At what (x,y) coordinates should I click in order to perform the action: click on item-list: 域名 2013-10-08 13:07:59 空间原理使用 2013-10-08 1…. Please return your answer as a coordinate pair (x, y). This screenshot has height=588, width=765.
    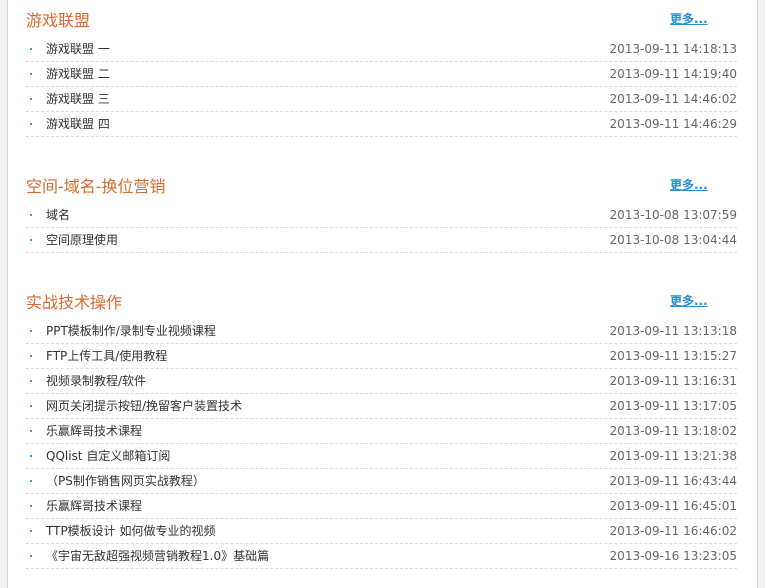
    Looking at the image, I should click on (381, 228).